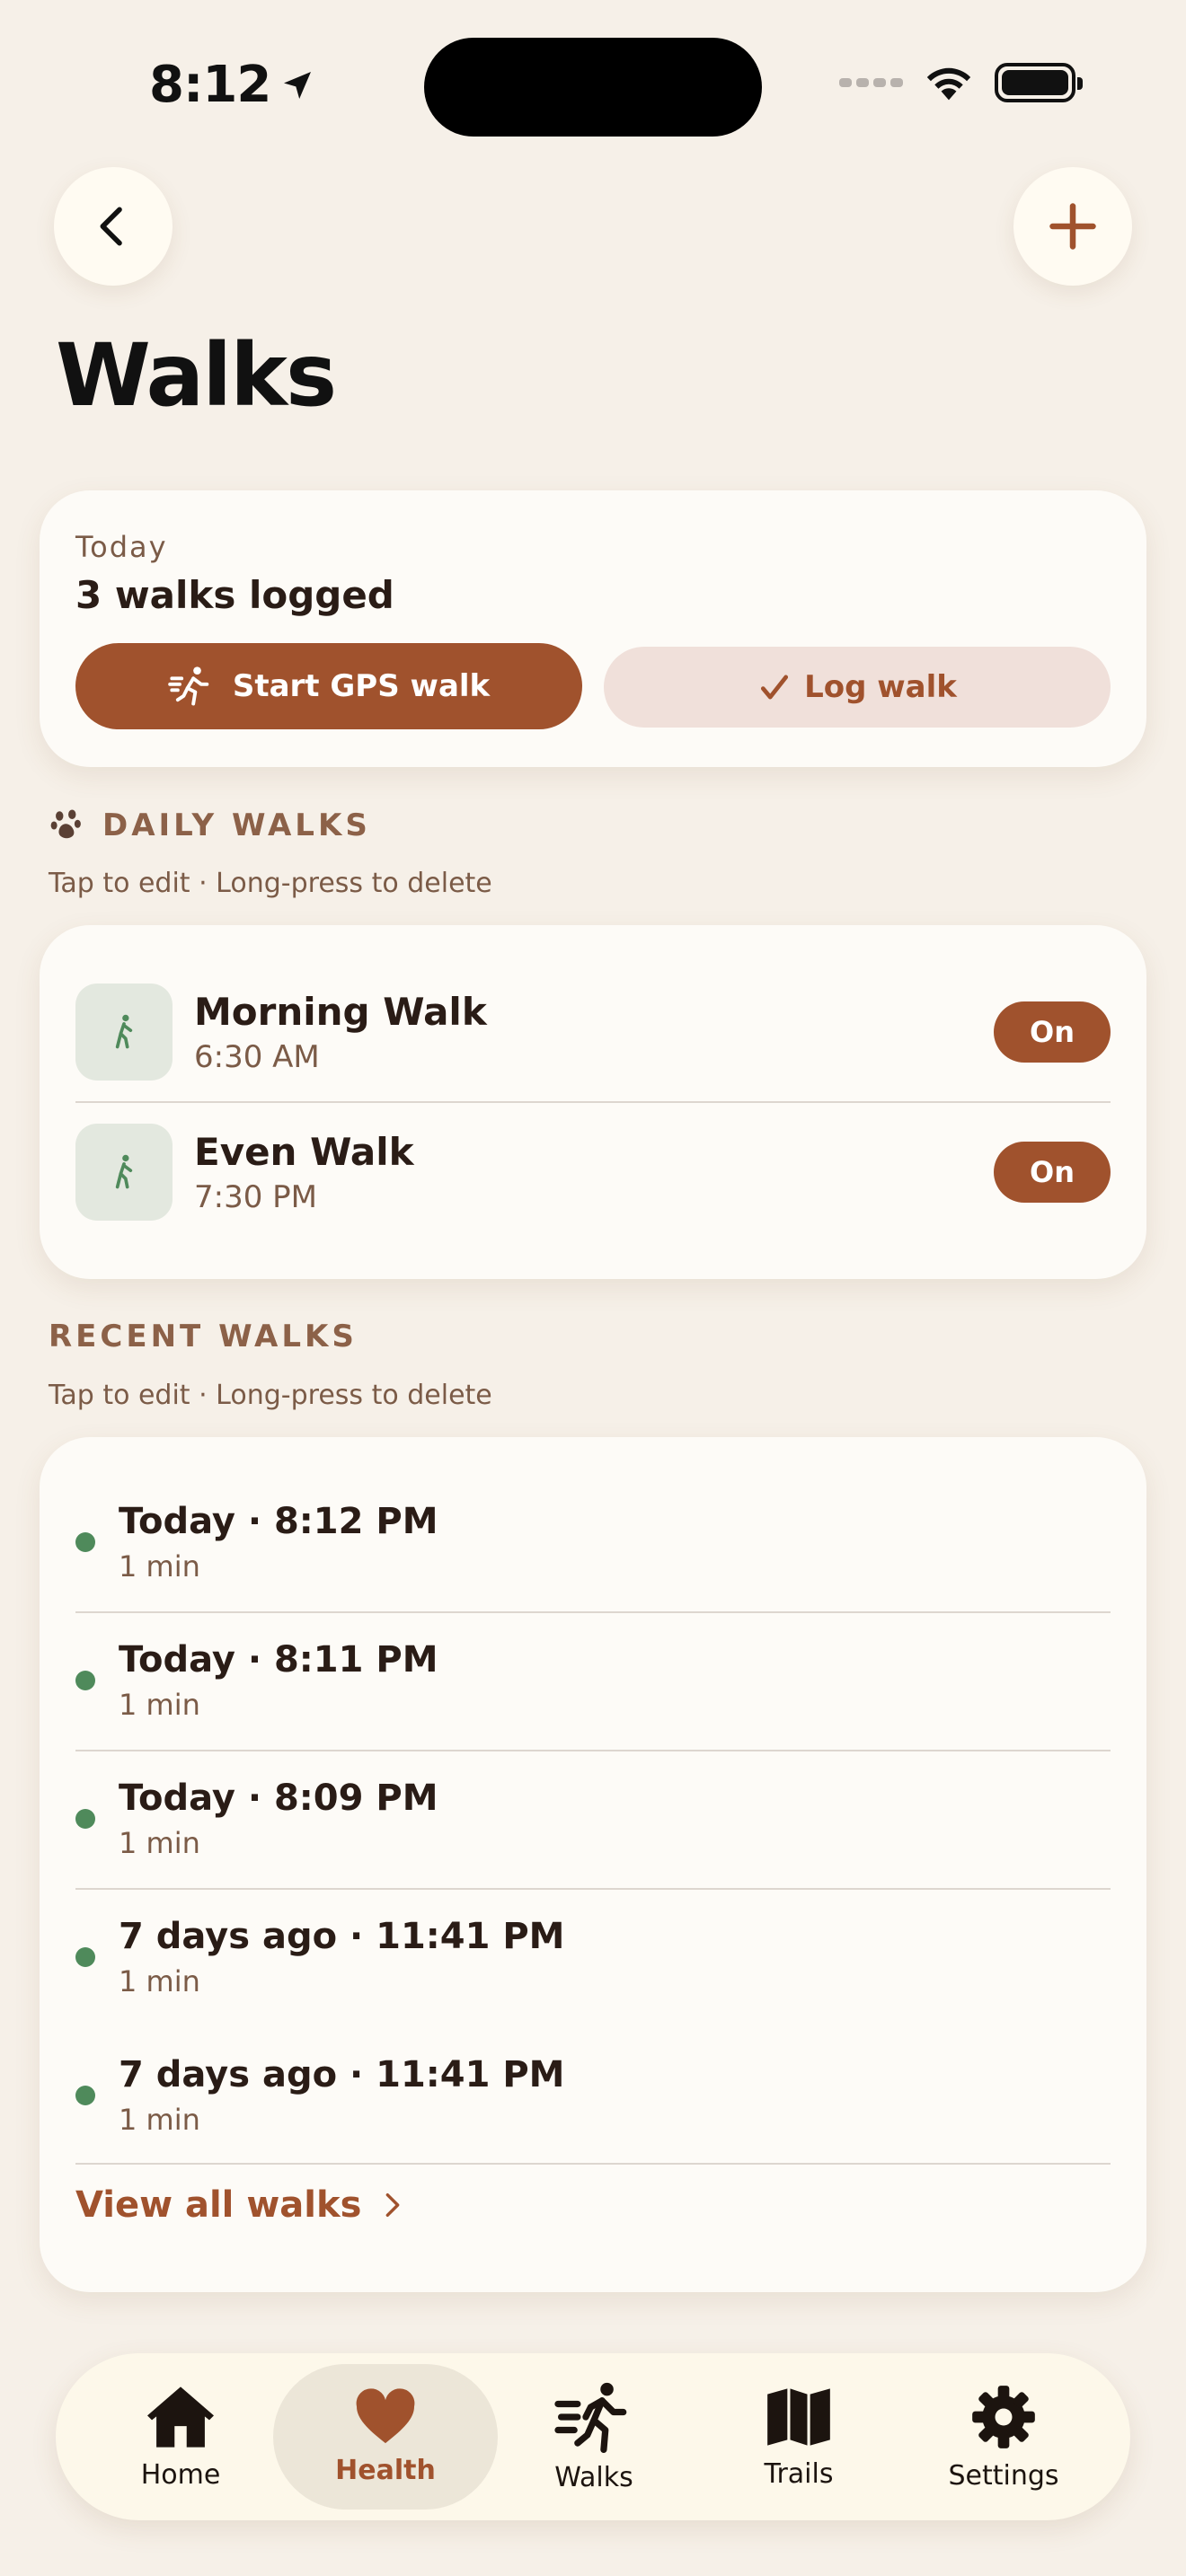 The image size is (1186, 2576). What do you see at coordinates (393, 2205) in the screenshot?
I see `chevron-right-icon` at bounding box center [393, 2205].